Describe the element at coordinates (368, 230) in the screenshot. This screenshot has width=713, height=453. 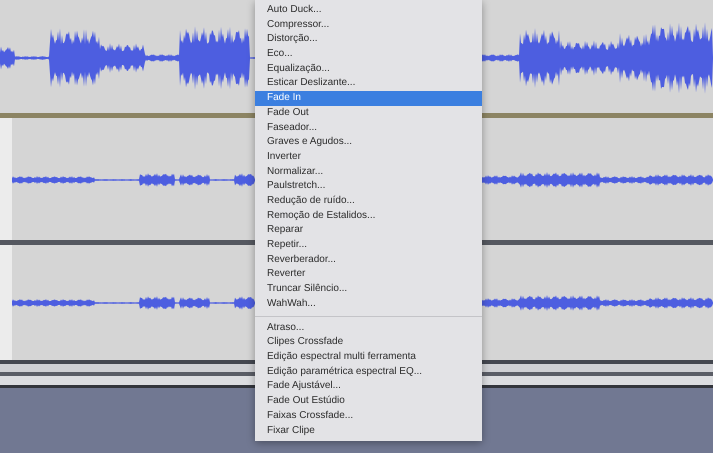
I see `menu-item: Reparar` at that location.